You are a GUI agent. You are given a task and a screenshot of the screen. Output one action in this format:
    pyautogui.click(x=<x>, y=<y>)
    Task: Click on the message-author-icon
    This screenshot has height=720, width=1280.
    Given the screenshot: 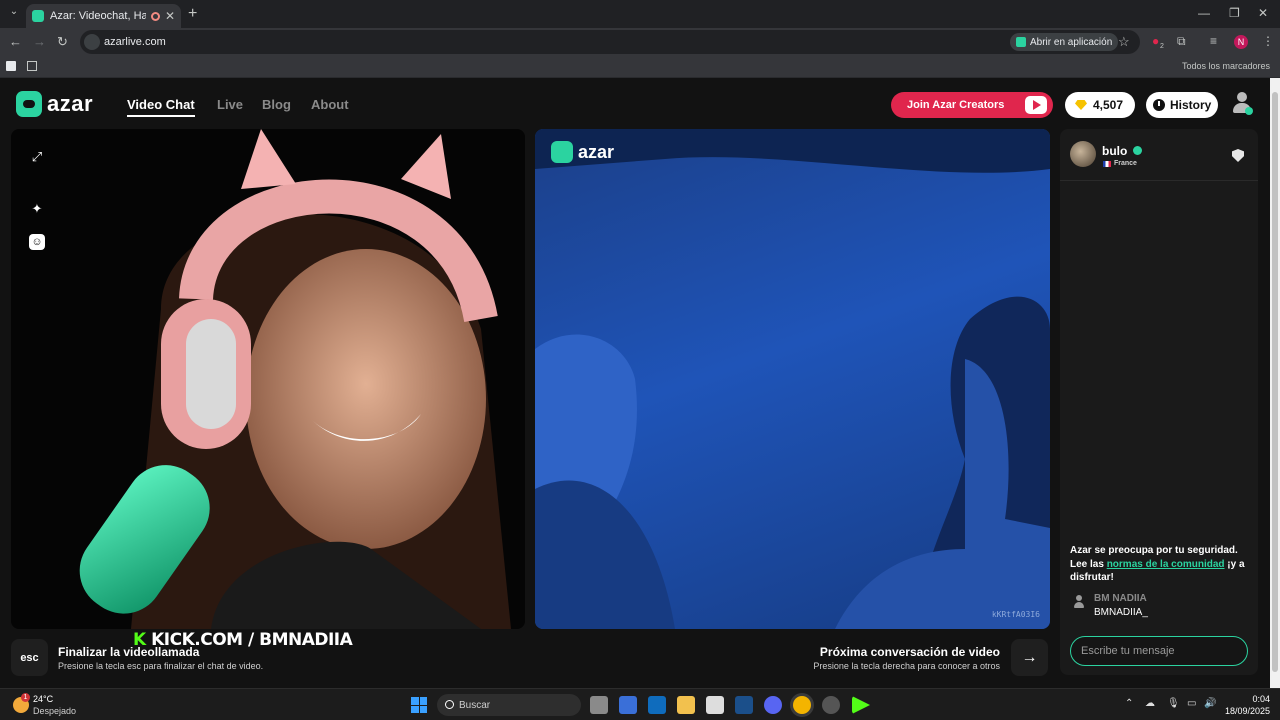 What is the action you would take?
    pyautogui.click(x=1079, y=602)
    